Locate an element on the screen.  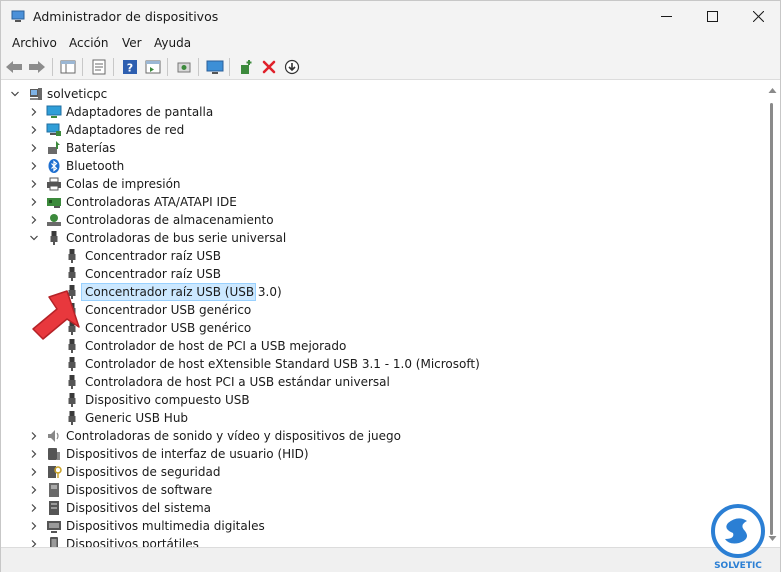
tree-item-label: Controladoras de almacenamiento is located at coordinates (170, 220).